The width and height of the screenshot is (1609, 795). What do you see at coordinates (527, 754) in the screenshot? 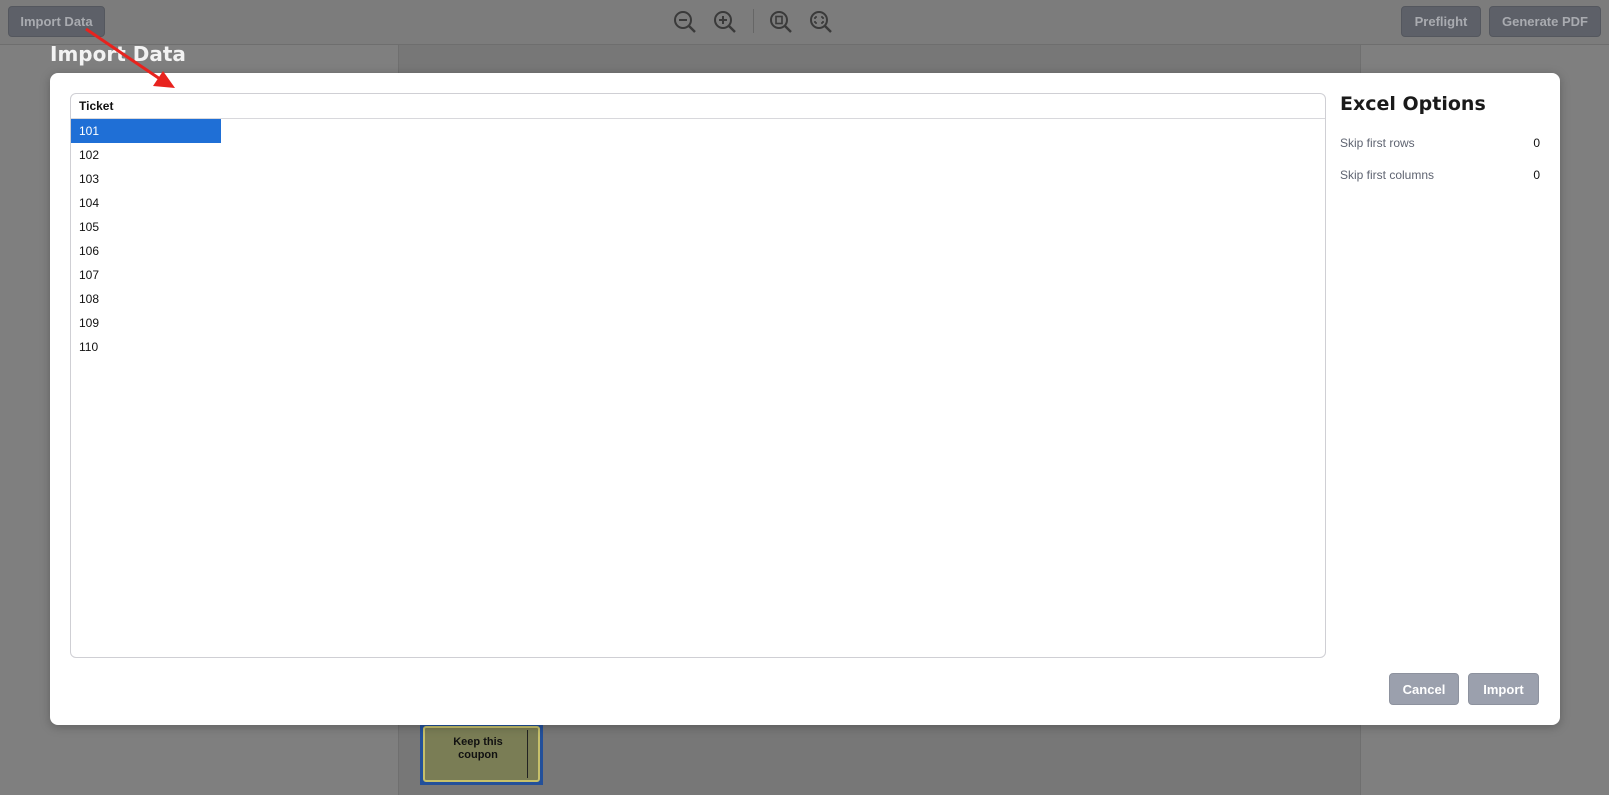
I see `coupon-stub-line` at bounding box center [527, 754].